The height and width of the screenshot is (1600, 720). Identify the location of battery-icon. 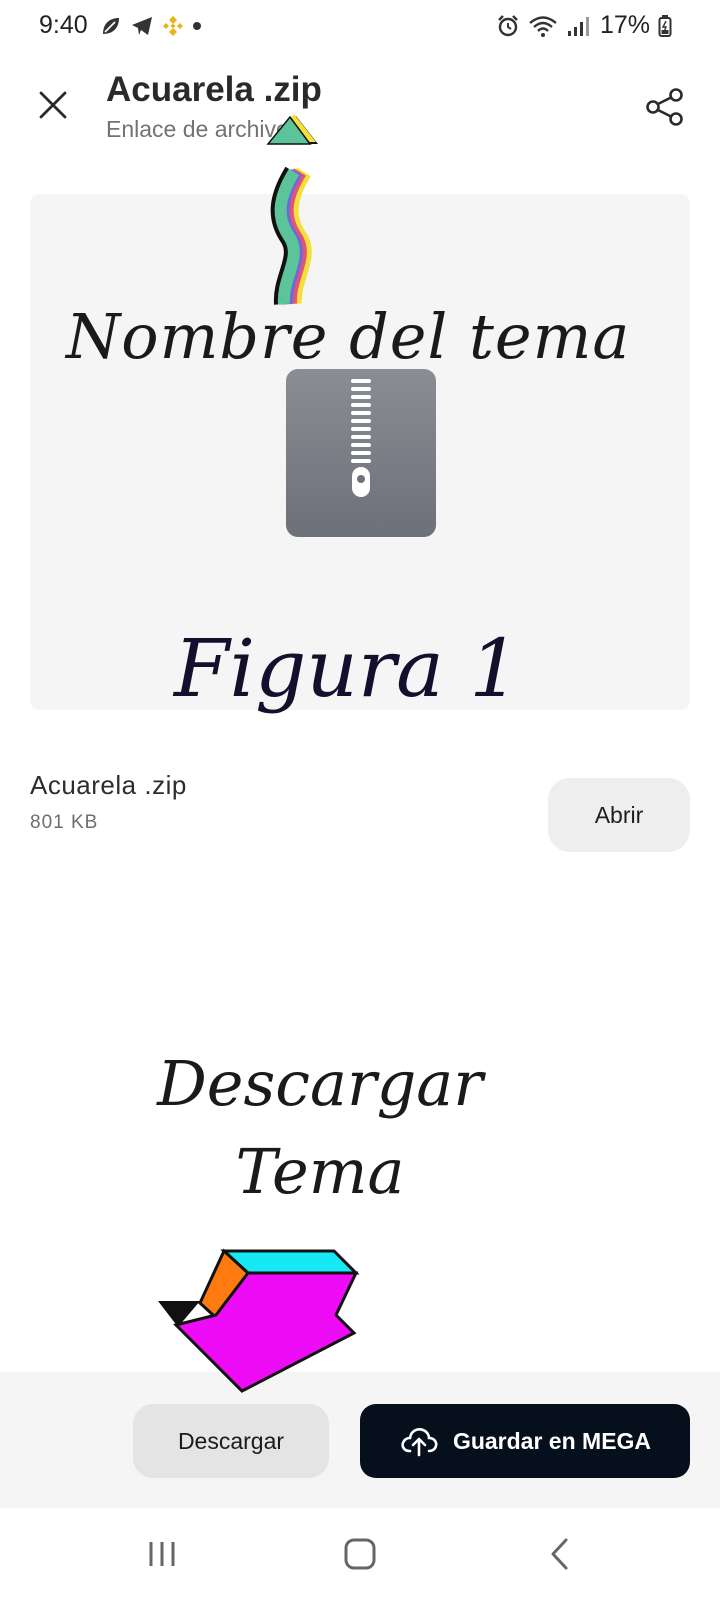
(665, 25).